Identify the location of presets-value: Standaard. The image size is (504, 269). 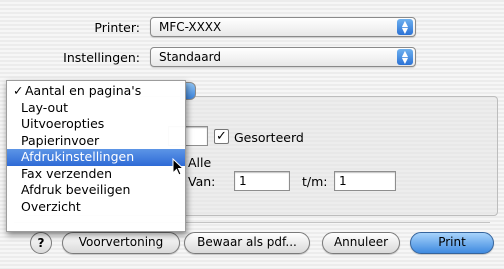
(190, 57).